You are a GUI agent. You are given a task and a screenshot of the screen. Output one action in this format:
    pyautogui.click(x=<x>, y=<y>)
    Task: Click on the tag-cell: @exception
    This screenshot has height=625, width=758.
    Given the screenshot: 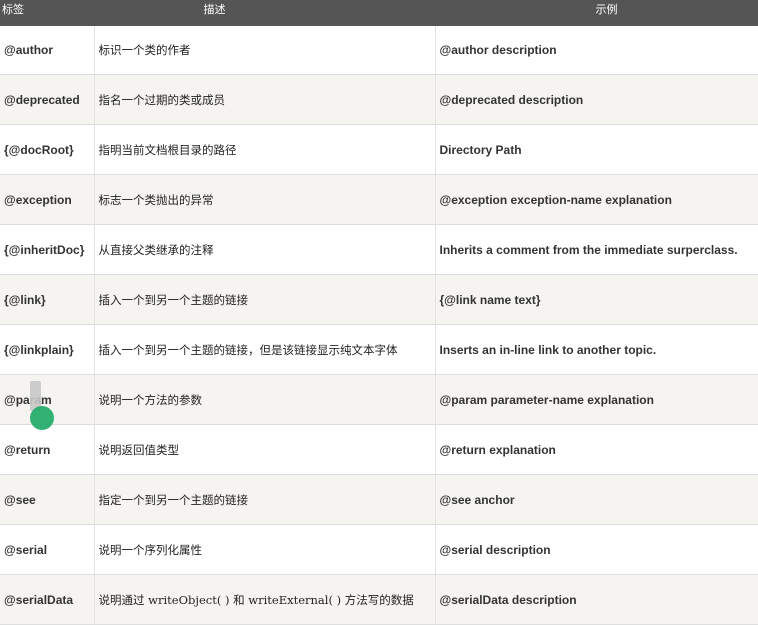 What is the action you would take?
    pyautogui.click(x=47, y=199)
    